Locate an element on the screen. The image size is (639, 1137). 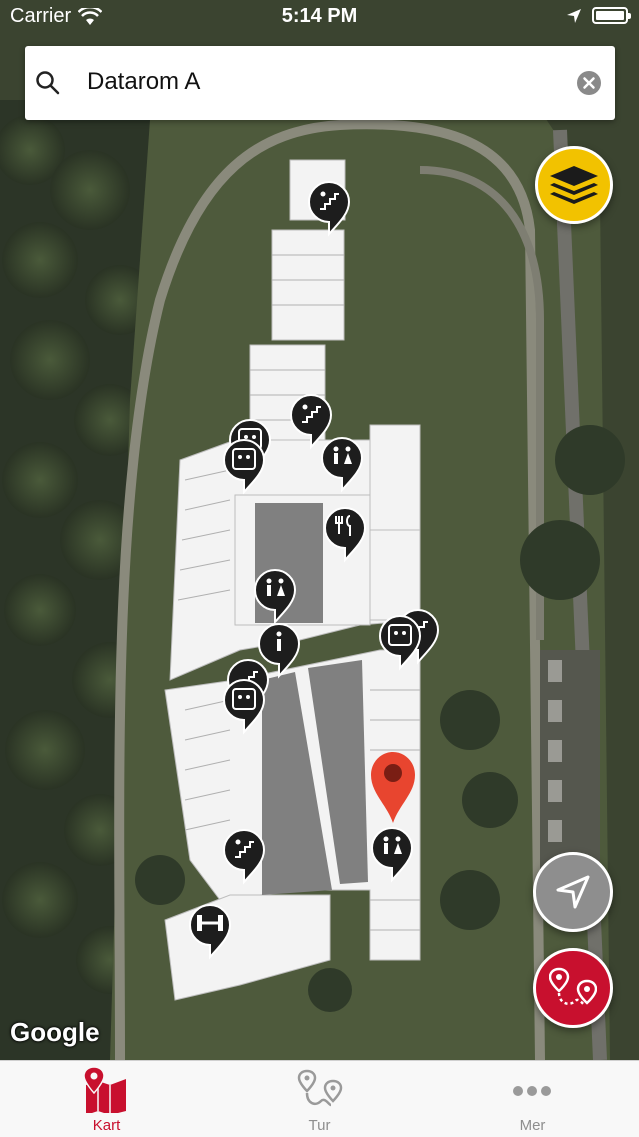
tab-mer: Mer is located at coordinates (532, 1099).